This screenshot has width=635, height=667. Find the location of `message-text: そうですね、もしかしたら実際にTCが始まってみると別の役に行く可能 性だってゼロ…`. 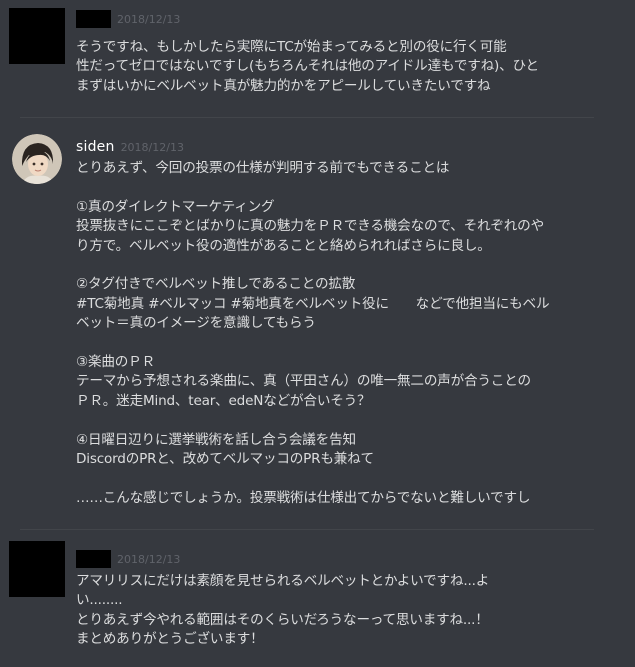

message-text: そうですね、もしかしたら実際にTCが始まってみると別の役に行く可能 性だってゼロ… is located at coordinates (307, 66).